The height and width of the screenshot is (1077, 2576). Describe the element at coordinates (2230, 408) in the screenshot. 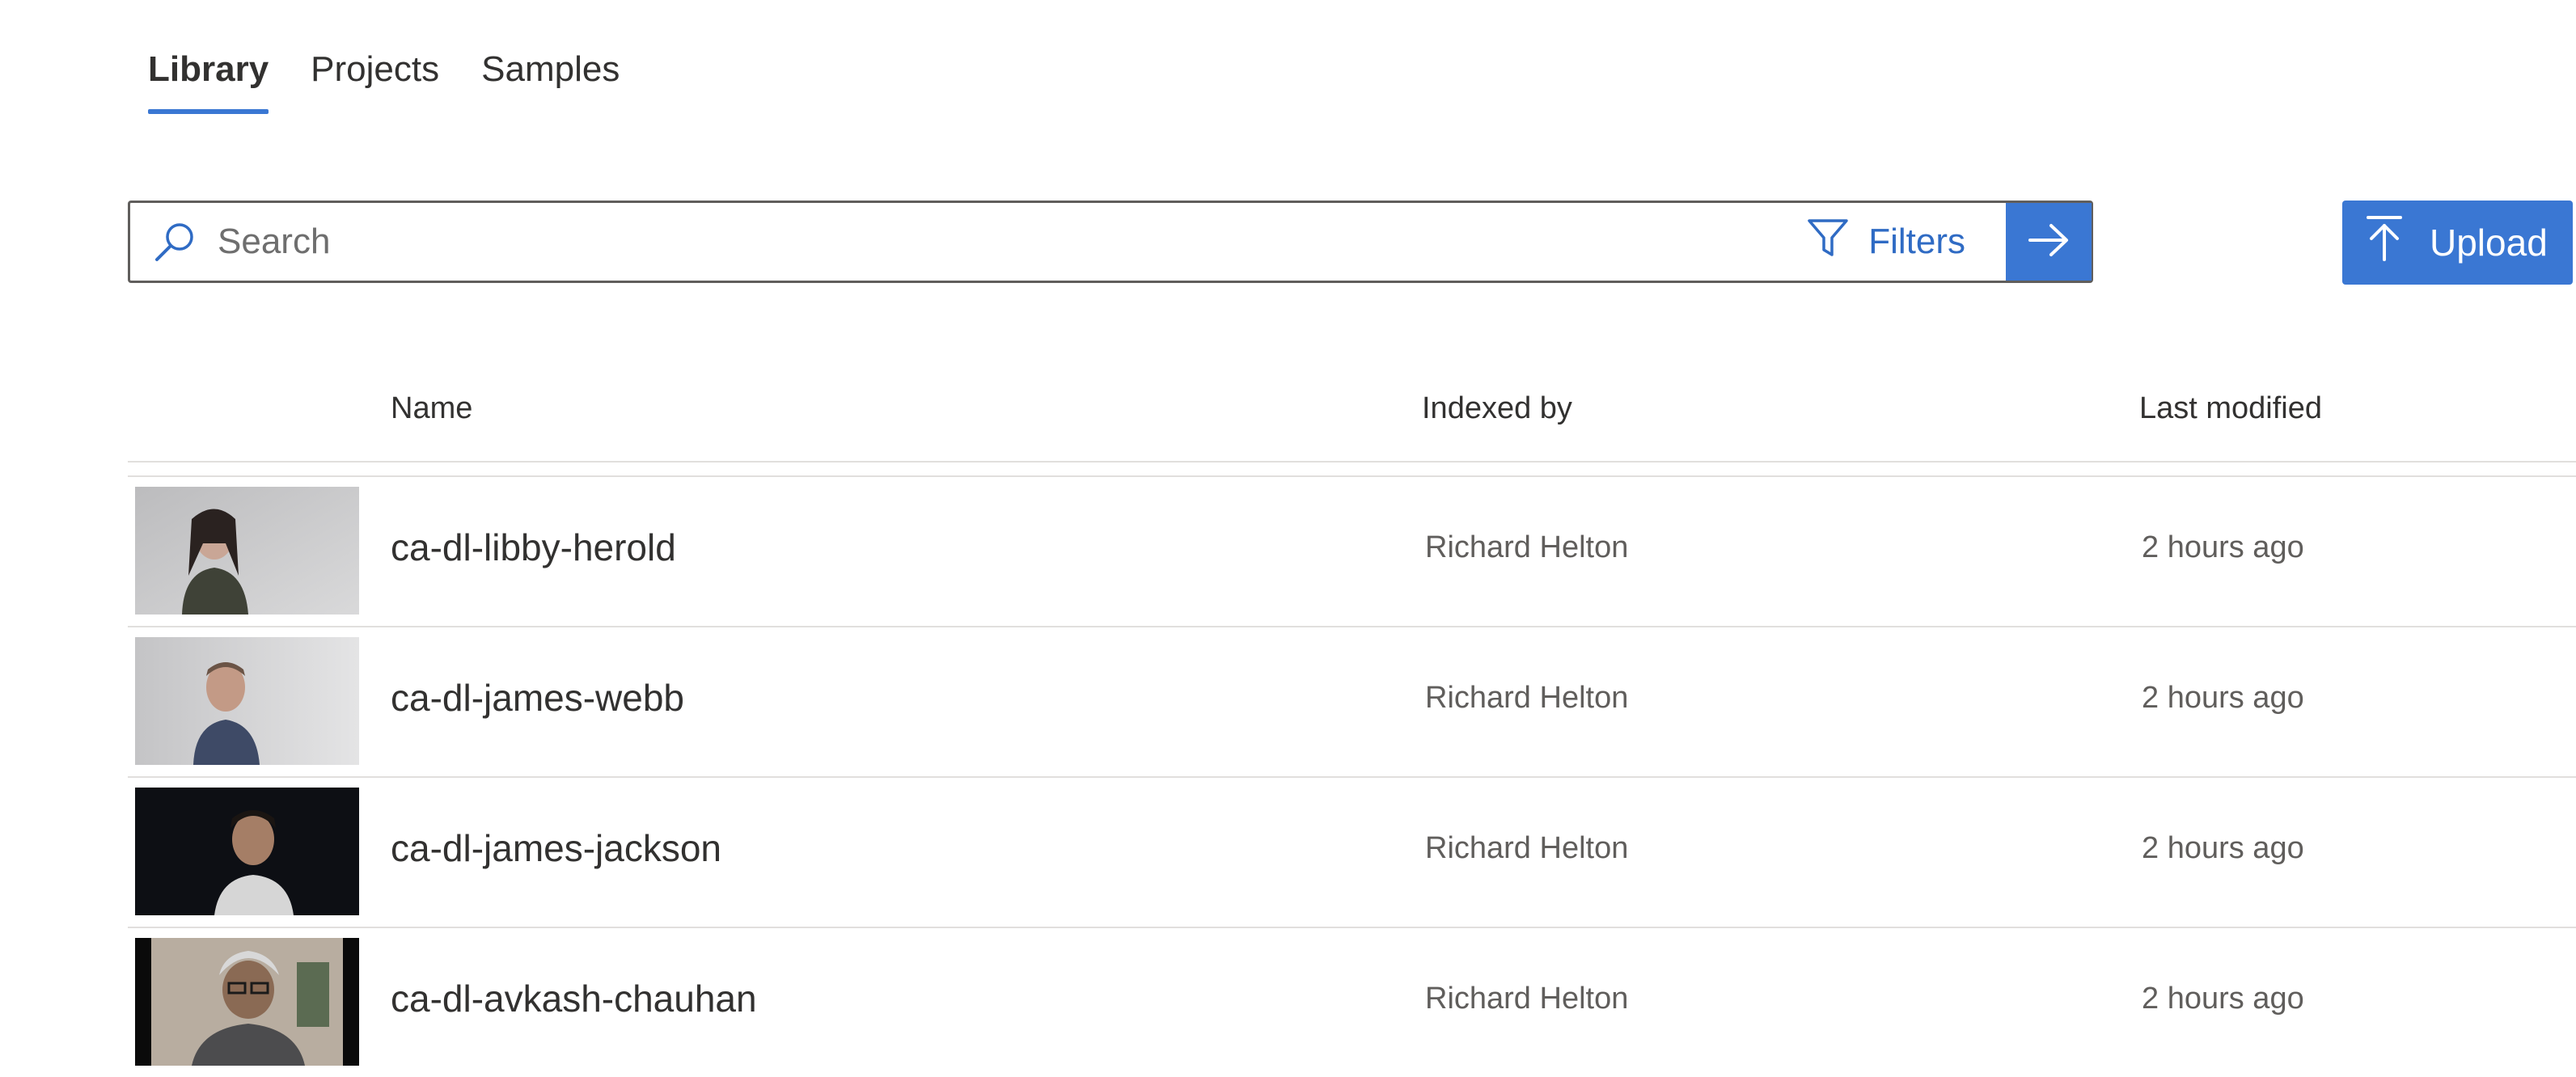

I see `column-header-last-modified: Last modified` at that location.